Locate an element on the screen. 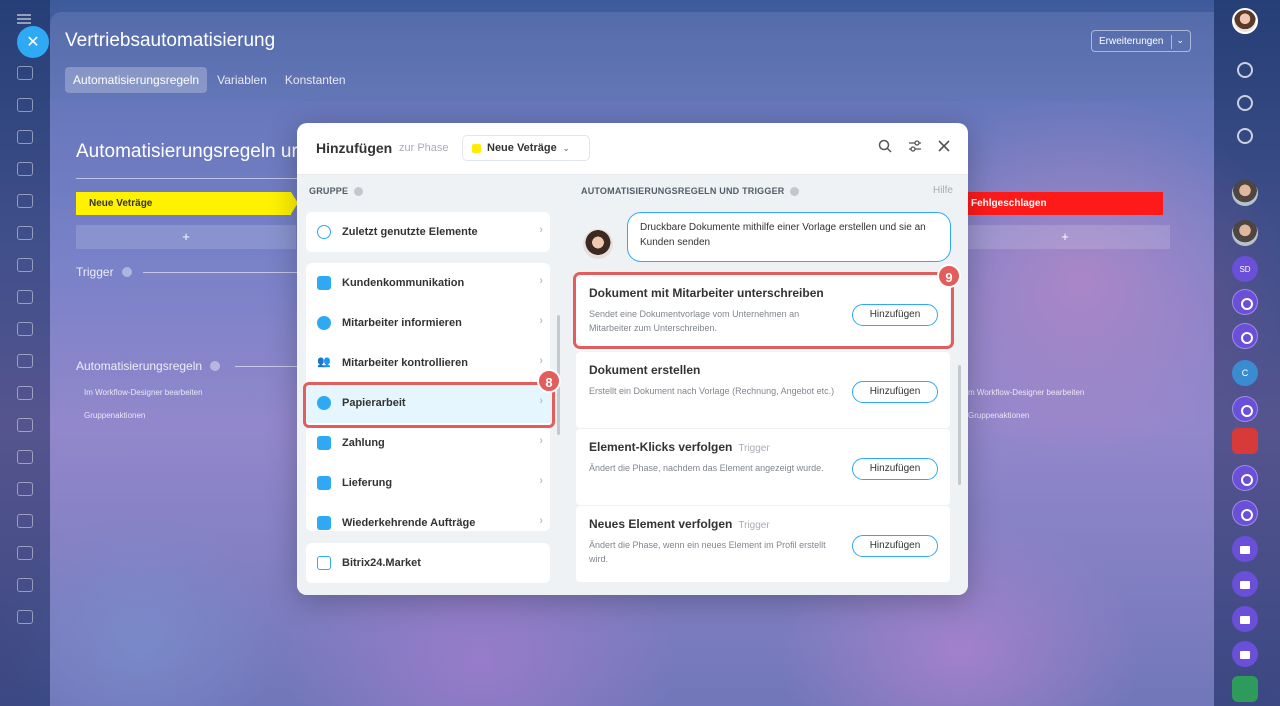 This screenshot has height=706, width=1280. group-actions-link-right: Gruppenaktionen is located at coordinates (998, 415).